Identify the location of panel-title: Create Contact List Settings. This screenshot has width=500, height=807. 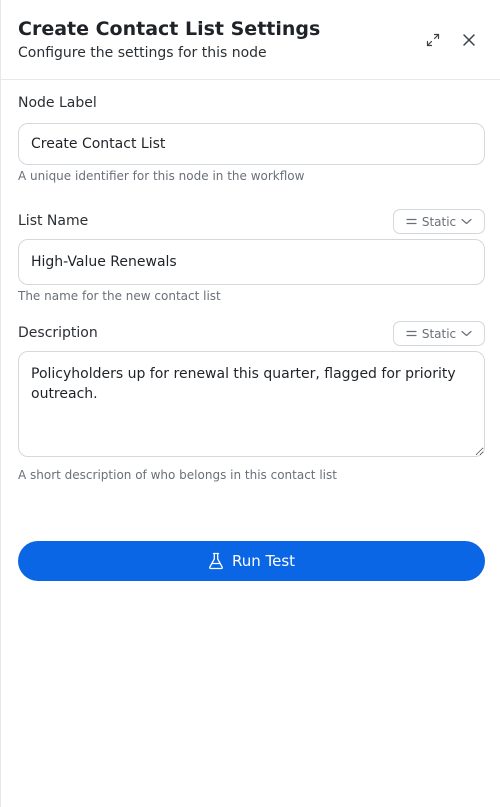
(169, 29).